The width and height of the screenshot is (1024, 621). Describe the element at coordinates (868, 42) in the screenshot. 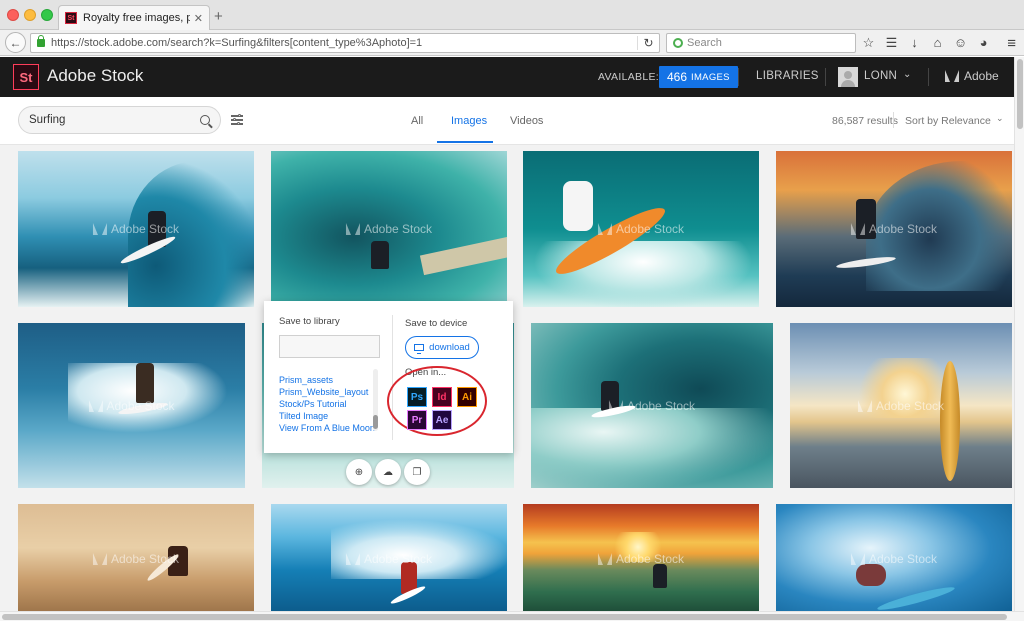

I see `bookmark-star-icon: ☆` at that location.